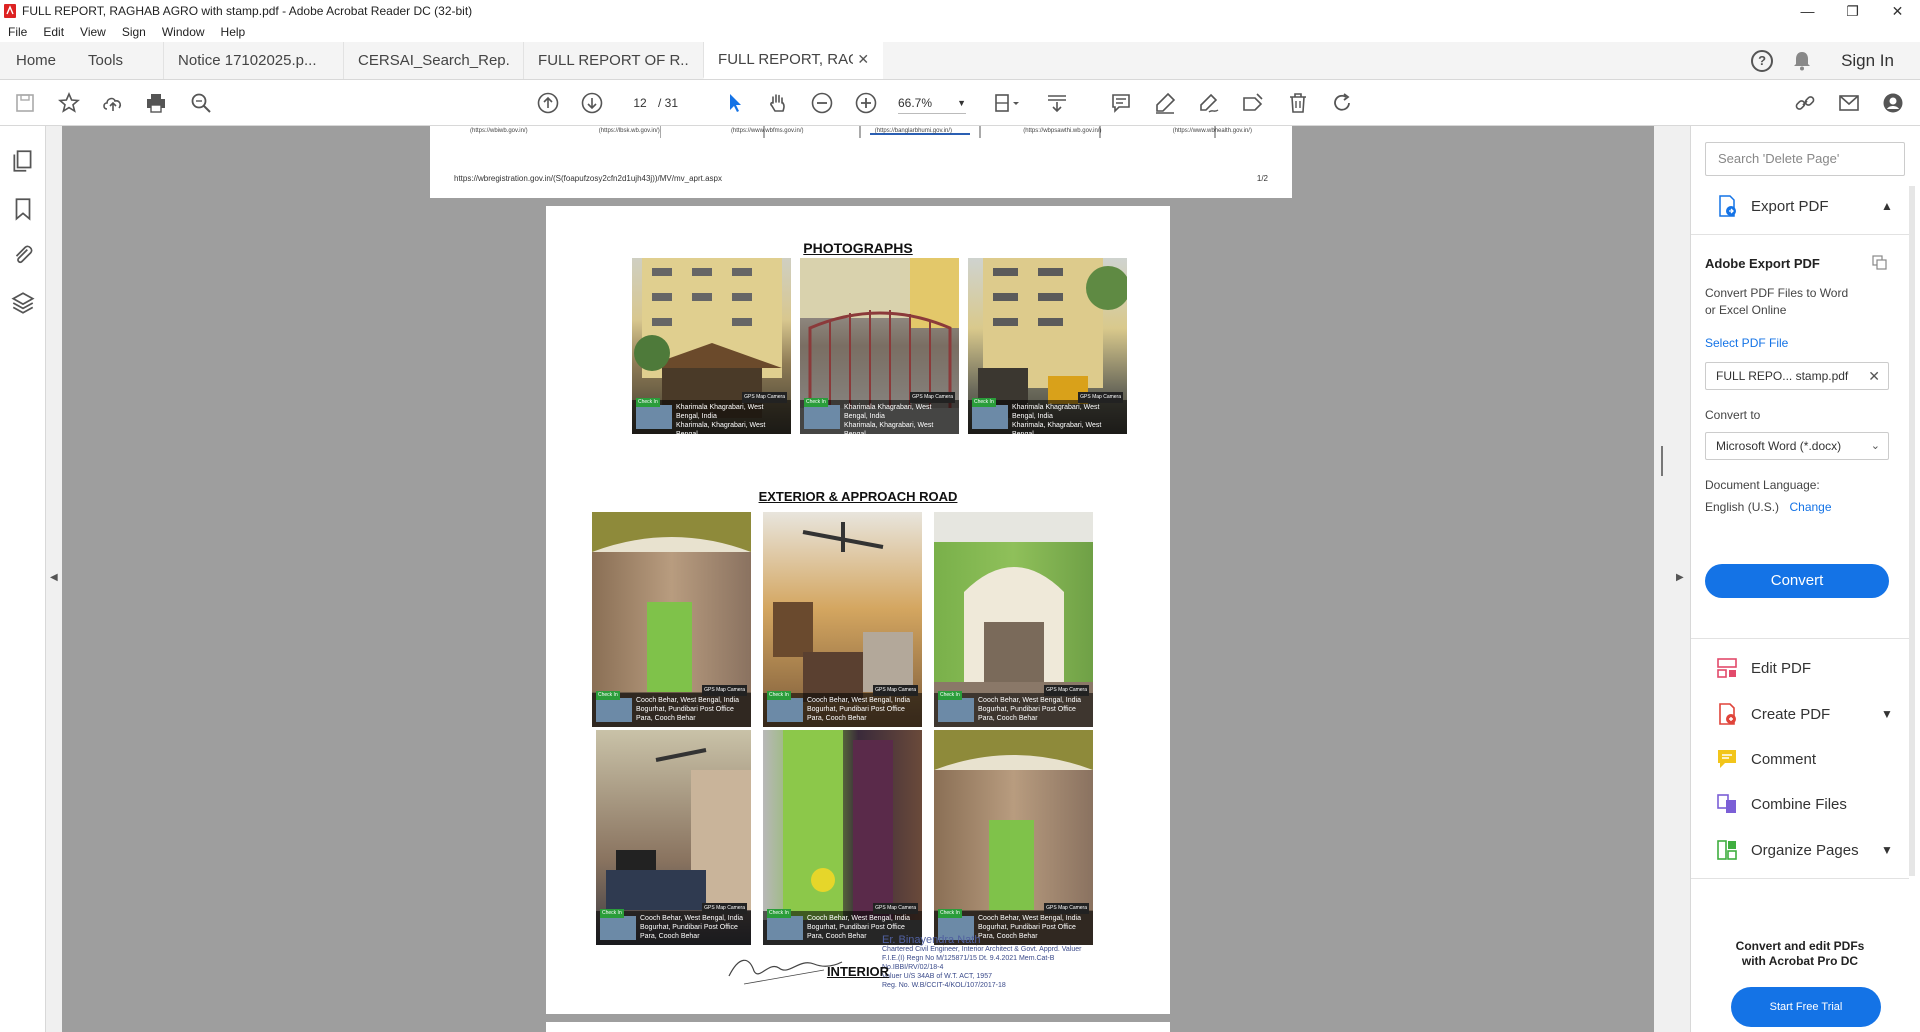  I want to click on save-icon, so click(25, 103).